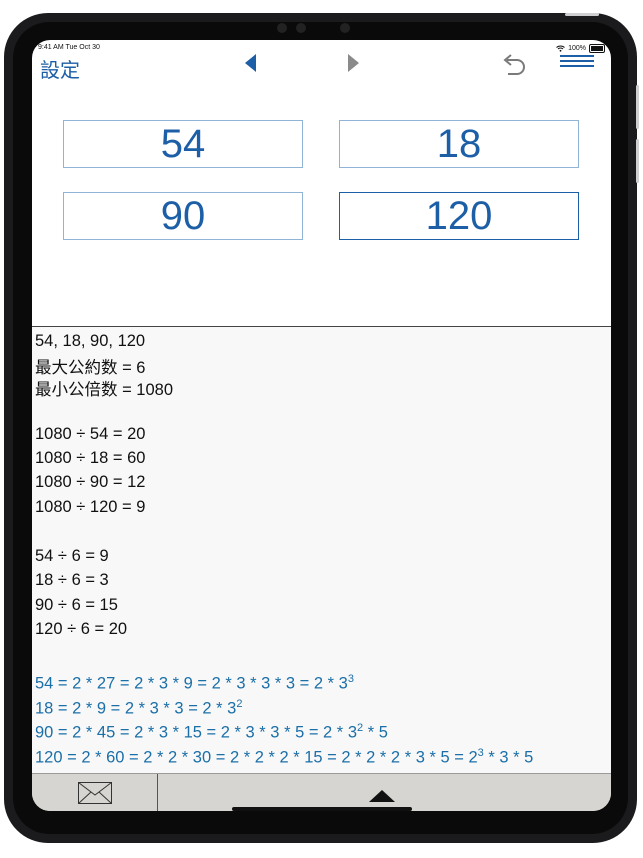 The width and height of the screenshot is (643, 858). I want to click on battery-percent: 100%, so click(577, 48).